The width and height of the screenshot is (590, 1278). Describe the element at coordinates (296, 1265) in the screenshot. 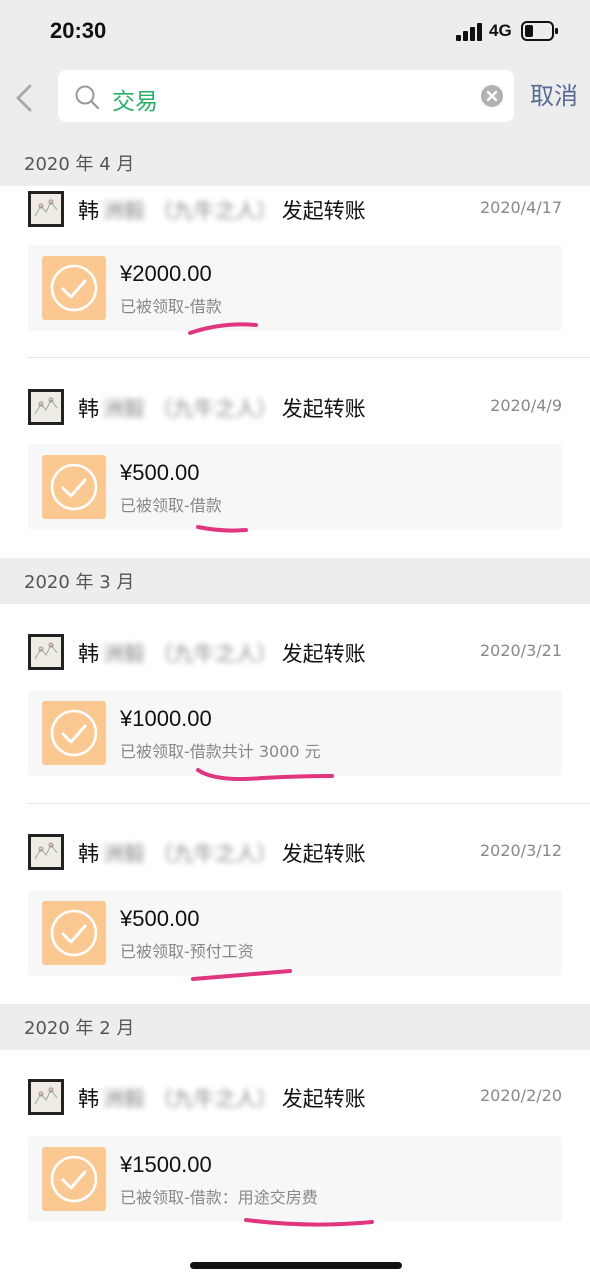

I see `home-indicator` at that location.